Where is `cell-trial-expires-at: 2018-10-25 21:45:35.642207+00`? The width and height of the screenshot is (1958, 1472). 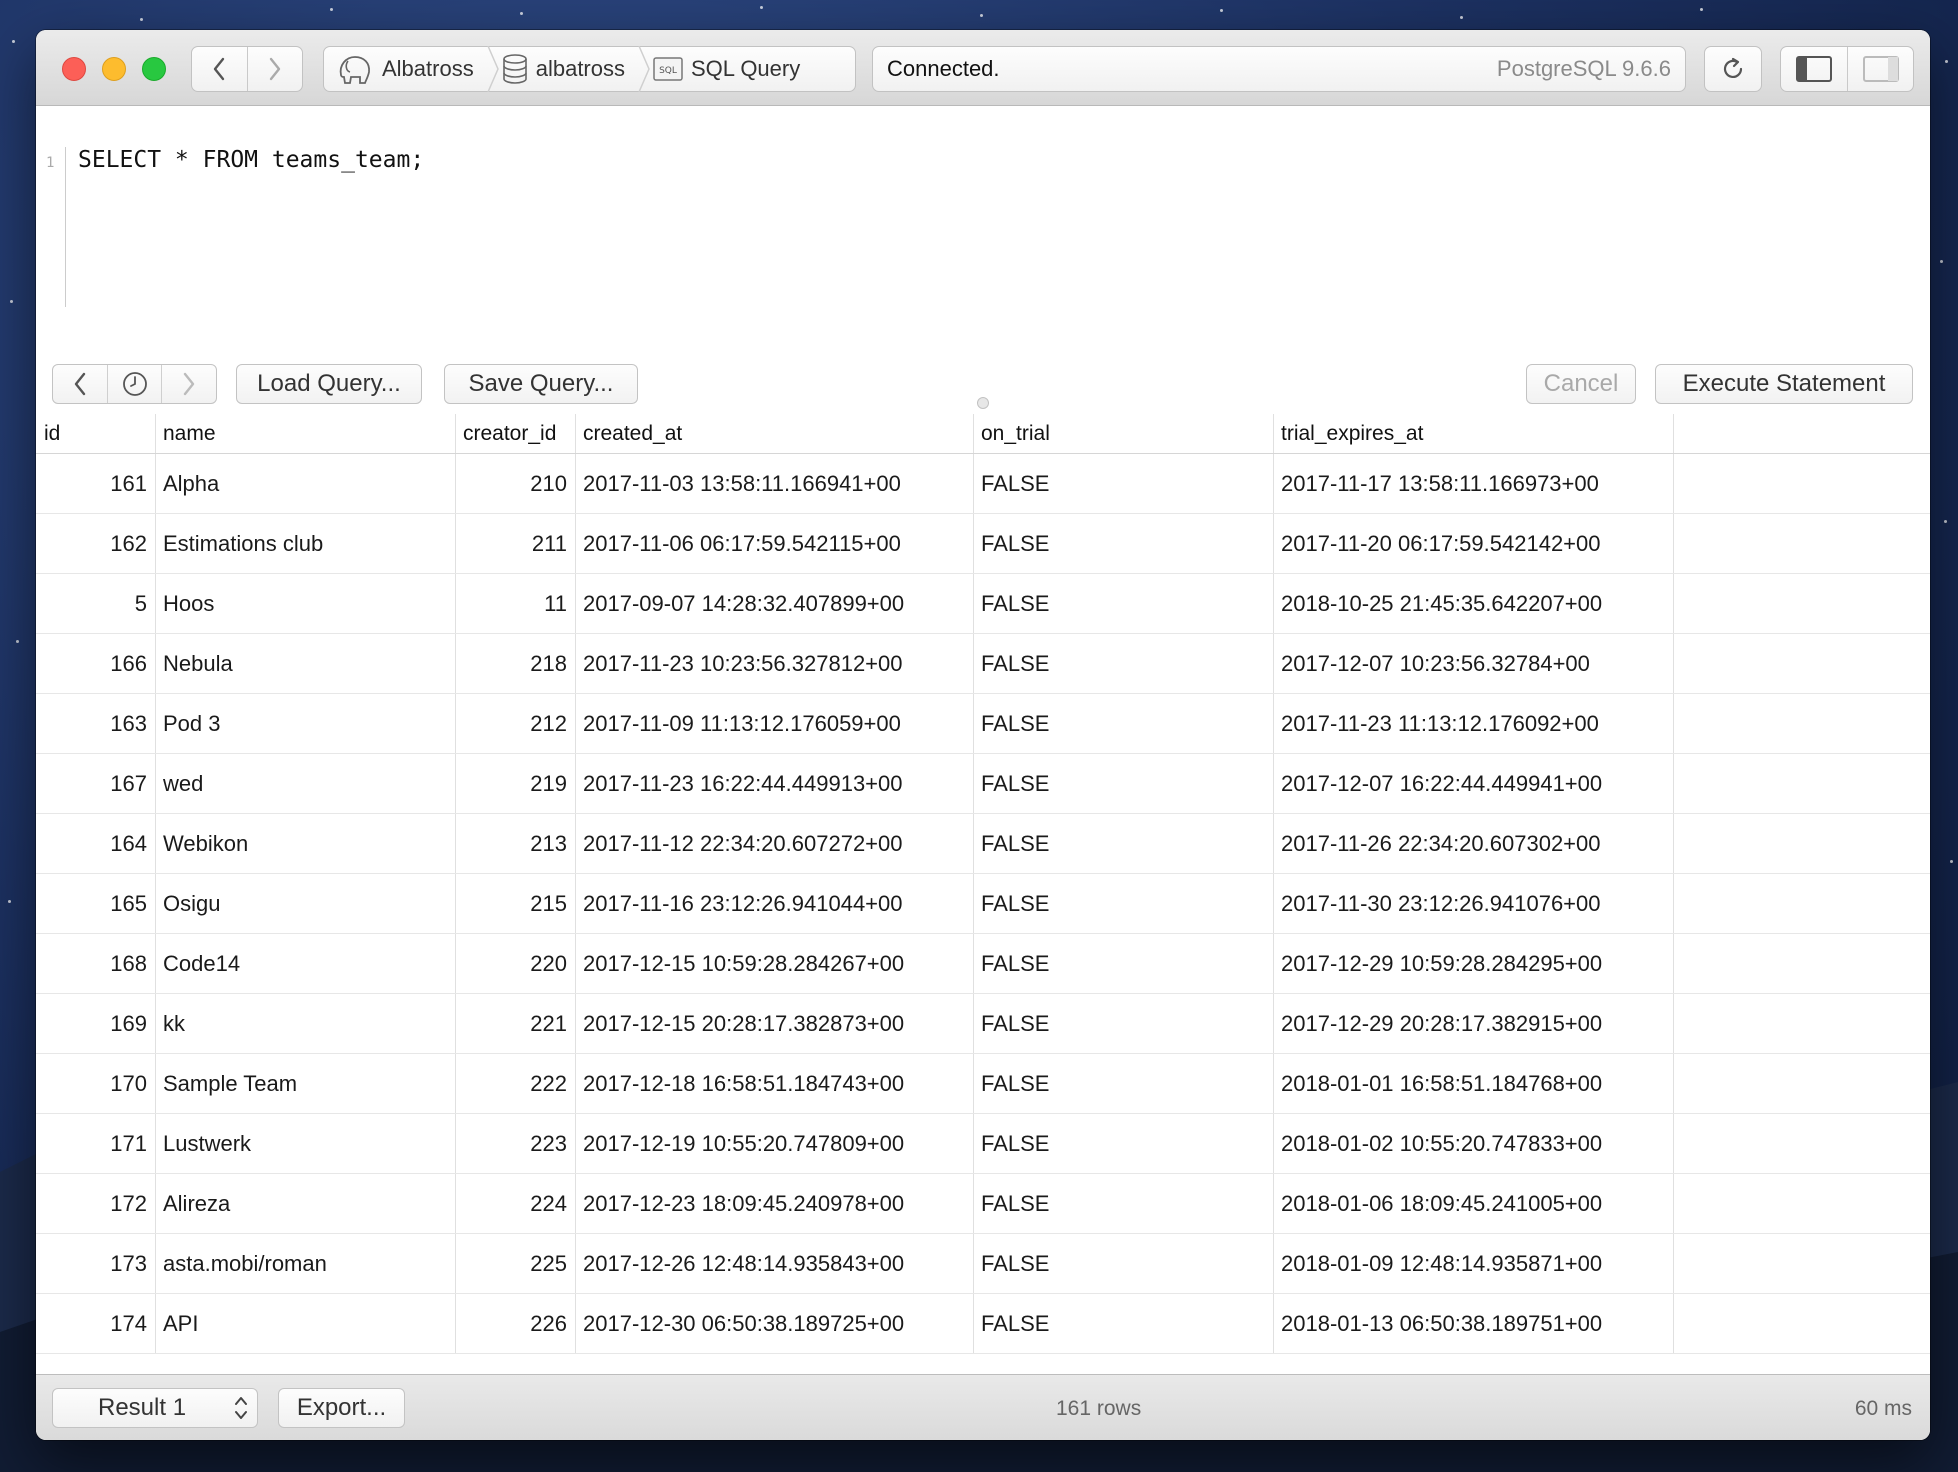 cell-trial-expires-at: 2018-10-25 21:45:35.642207+00 is located at coordinates (1473, 603).